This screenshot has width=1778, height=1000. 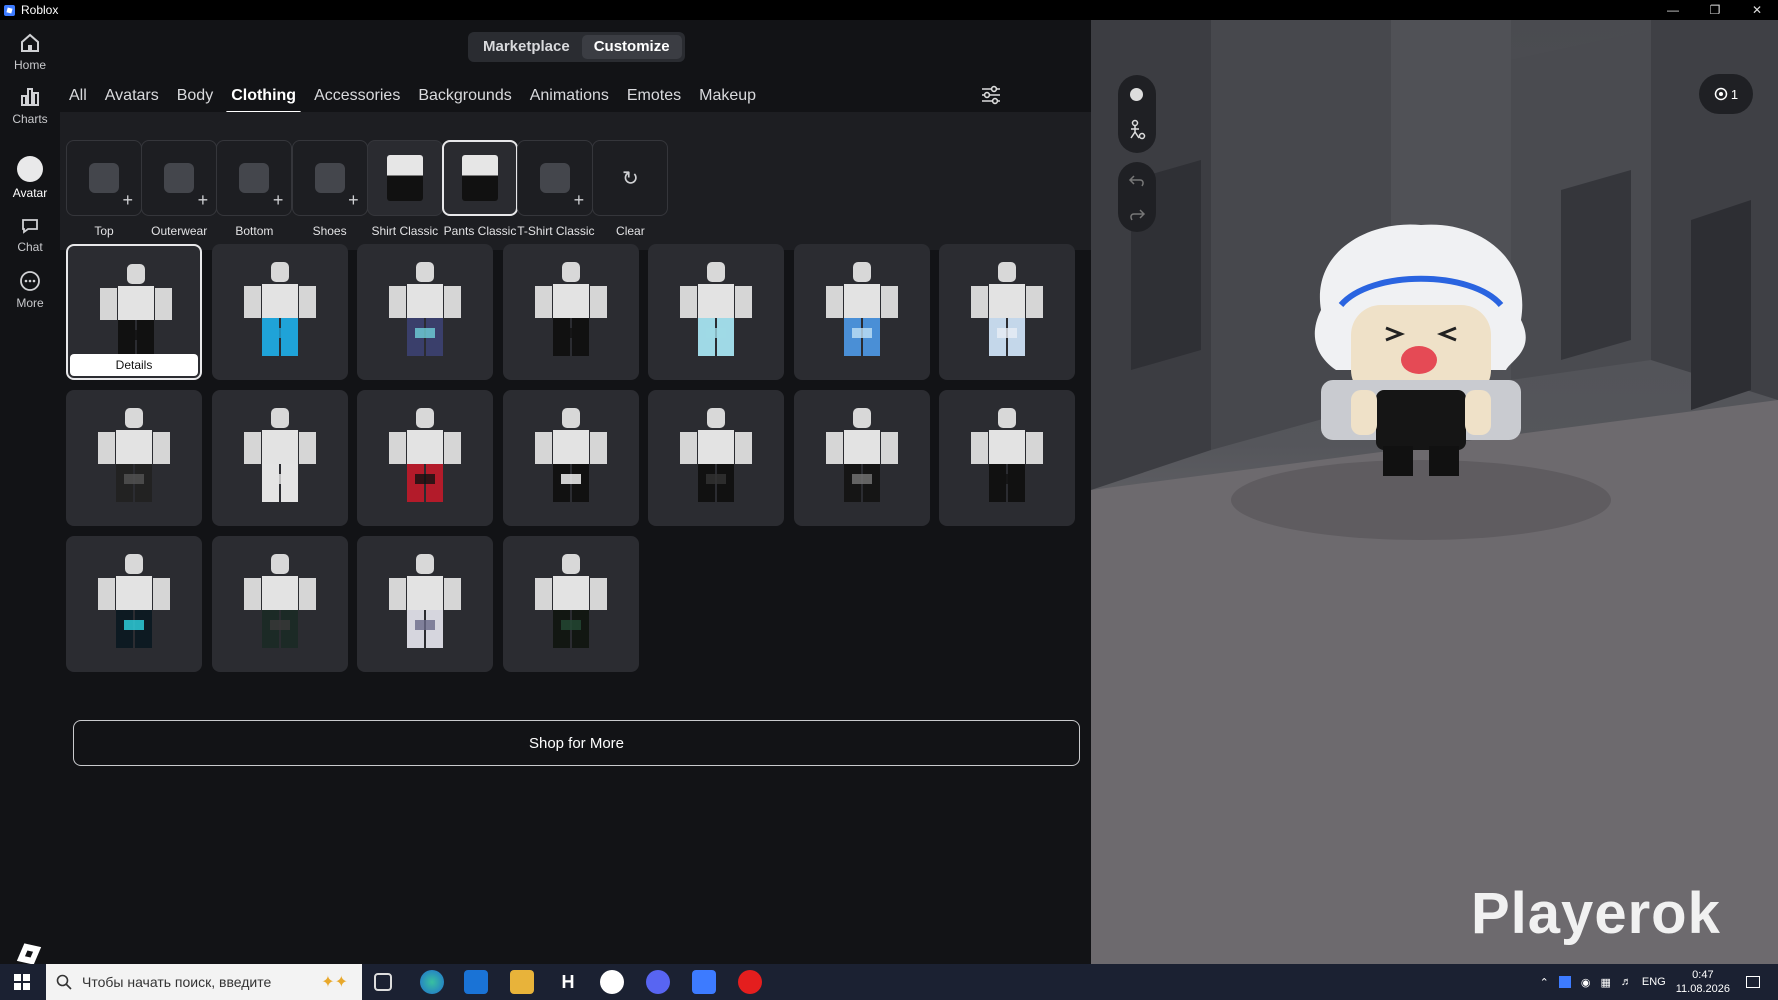 I want to click on slot-top: + Top, so click(x=104, y=189).